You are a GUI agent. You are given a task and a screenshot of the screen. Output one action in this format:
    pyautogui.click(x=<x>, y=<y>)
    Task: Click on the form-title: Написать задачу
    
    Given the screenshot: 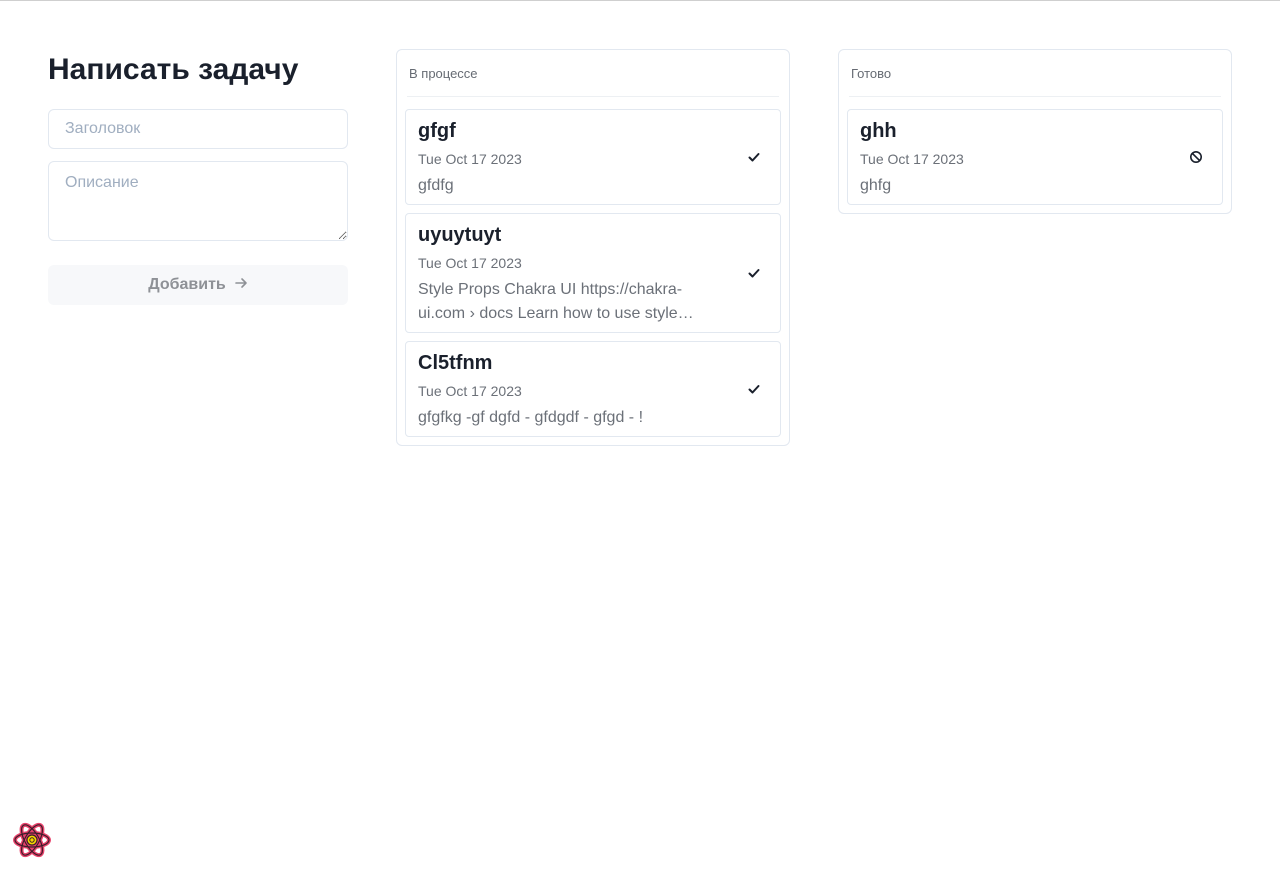 What is the action you would take?
    pyautogui.click(x=173, y=69)
    